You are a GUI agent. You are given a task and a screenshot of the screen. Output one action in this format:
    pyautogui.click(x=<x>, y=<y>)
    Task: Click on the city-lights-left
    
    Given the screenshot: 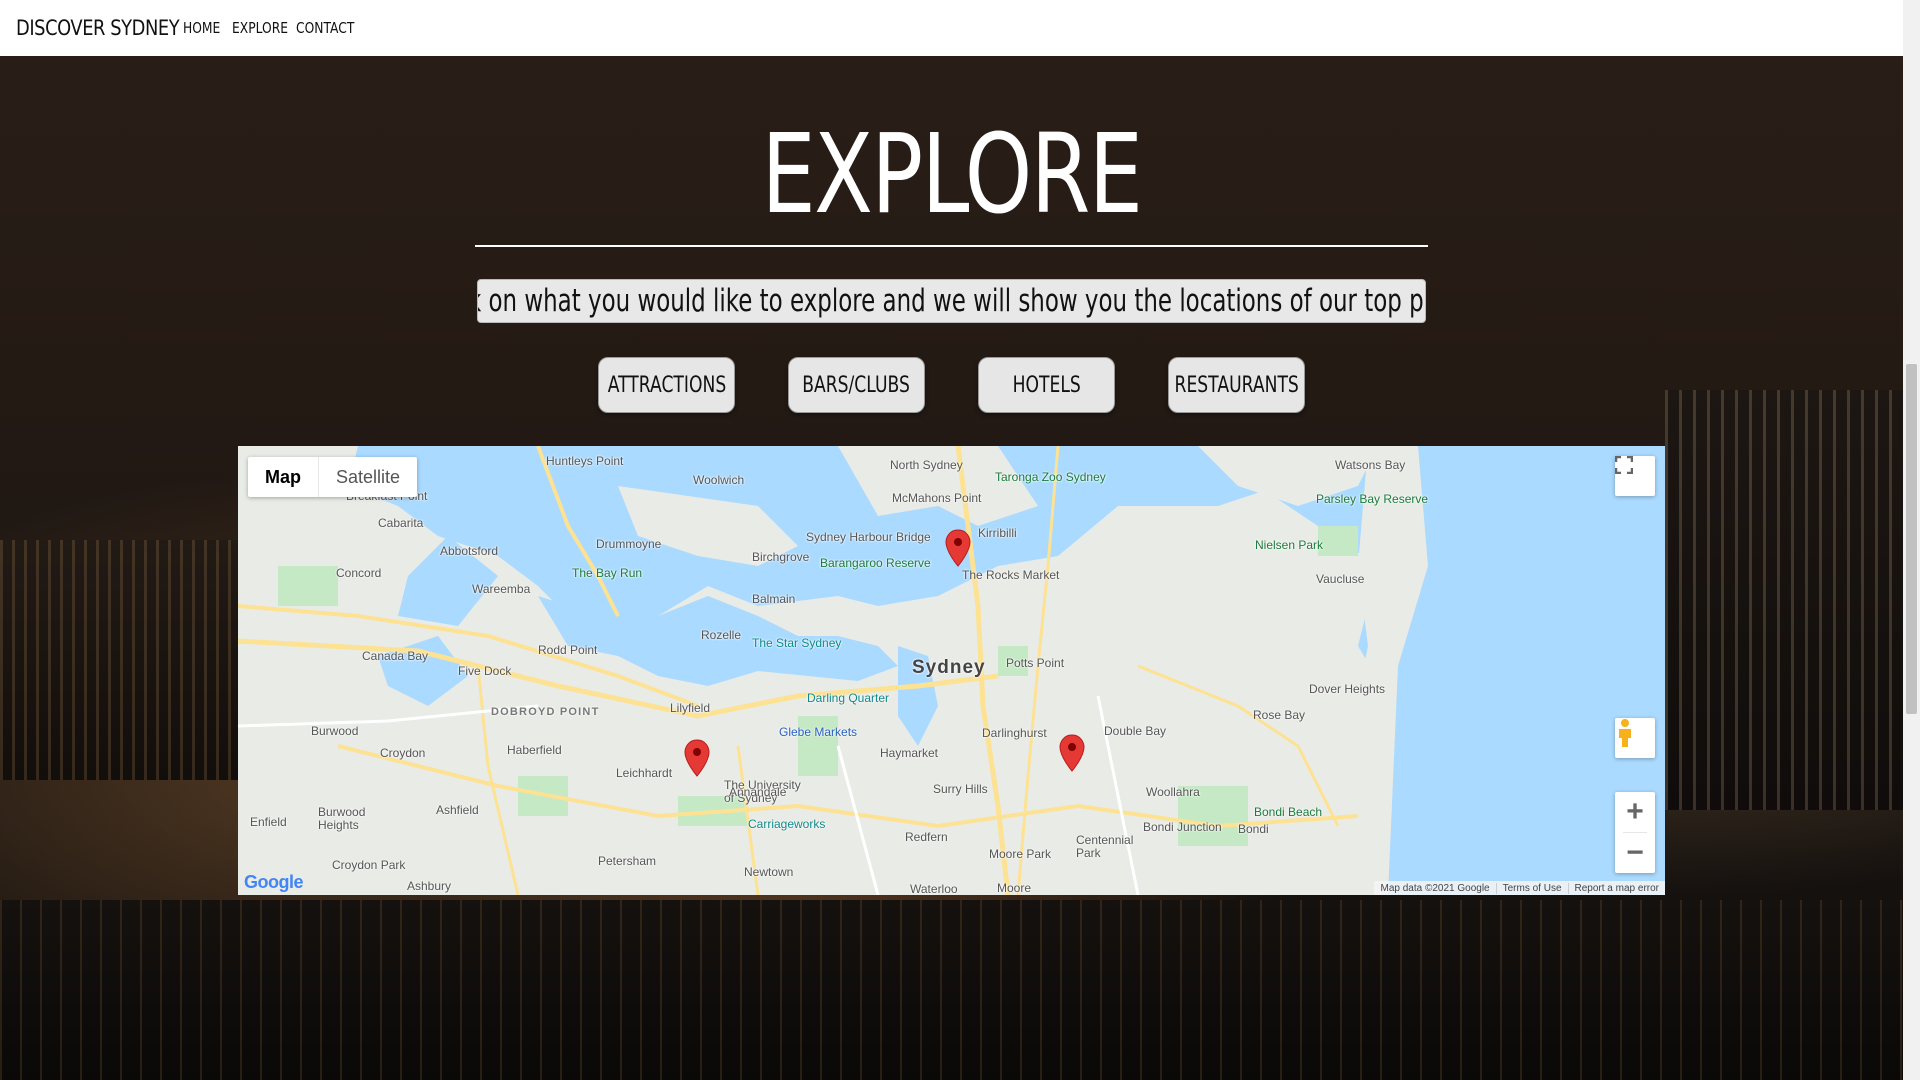 What is the action you would take?
    pyautogui.click(x=120, y=660)
    